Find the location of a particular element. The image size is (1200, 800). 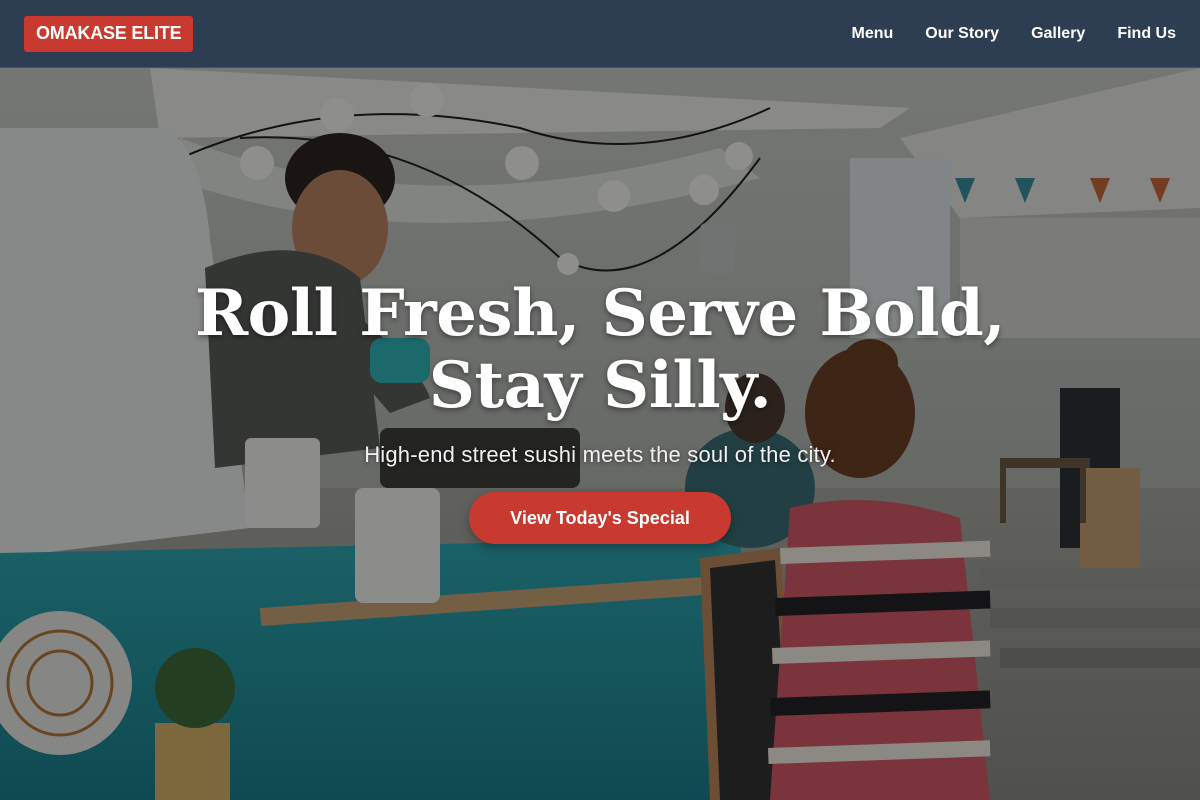

nav-link-gallery: Gallery is located at coordinates (1058, 34).